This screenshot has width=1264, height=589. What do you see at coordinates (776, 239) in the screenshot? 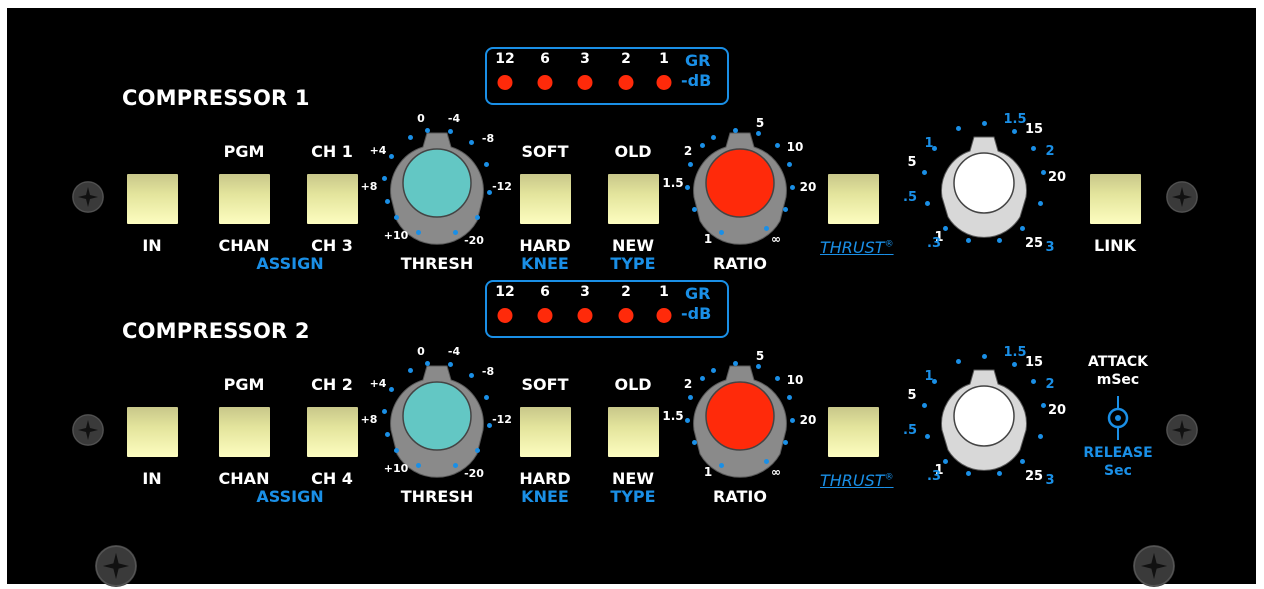
I see `ratio-scale-label: ∞` at bounding box center [776, 239].